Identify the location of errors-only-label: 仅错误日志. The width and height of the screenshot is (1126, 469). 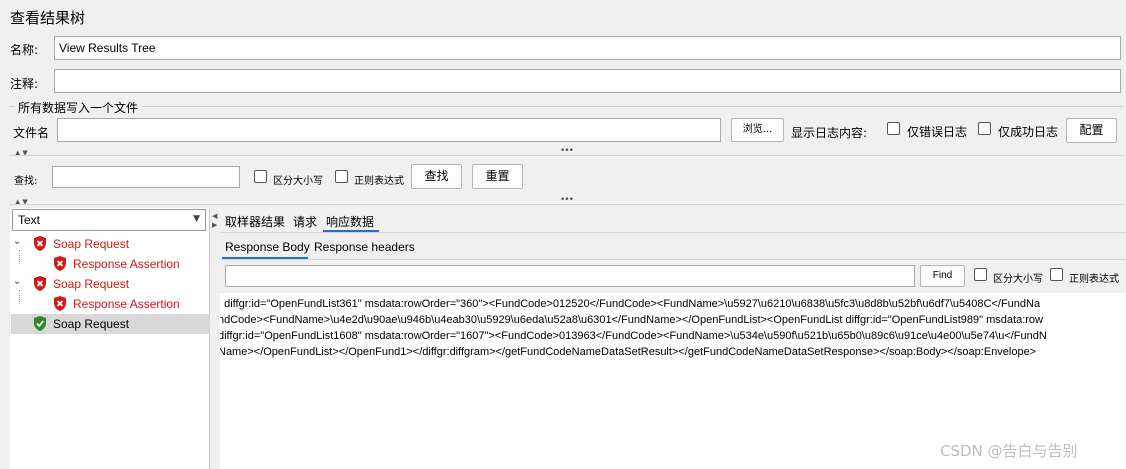
(937, 132).